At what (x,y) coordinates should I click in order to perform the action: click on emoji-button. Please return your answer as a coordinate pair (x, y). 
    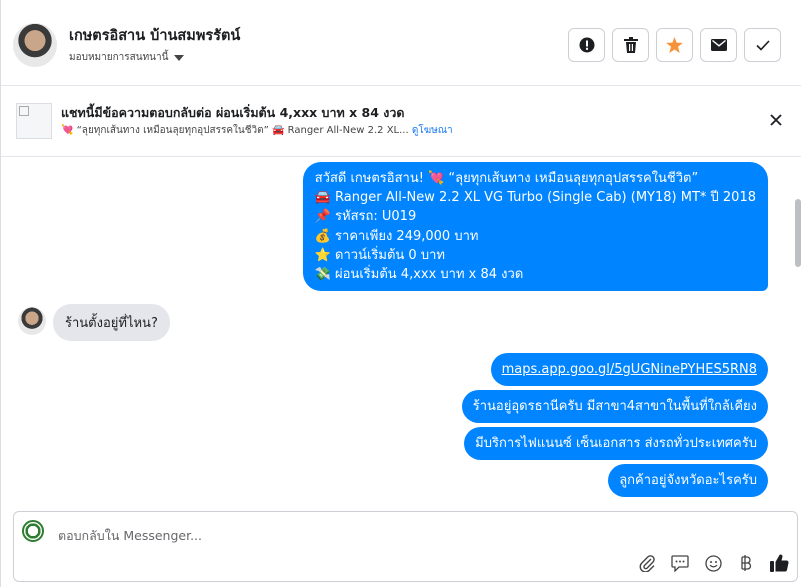
    Looking at the image, I should click on (713, 563).